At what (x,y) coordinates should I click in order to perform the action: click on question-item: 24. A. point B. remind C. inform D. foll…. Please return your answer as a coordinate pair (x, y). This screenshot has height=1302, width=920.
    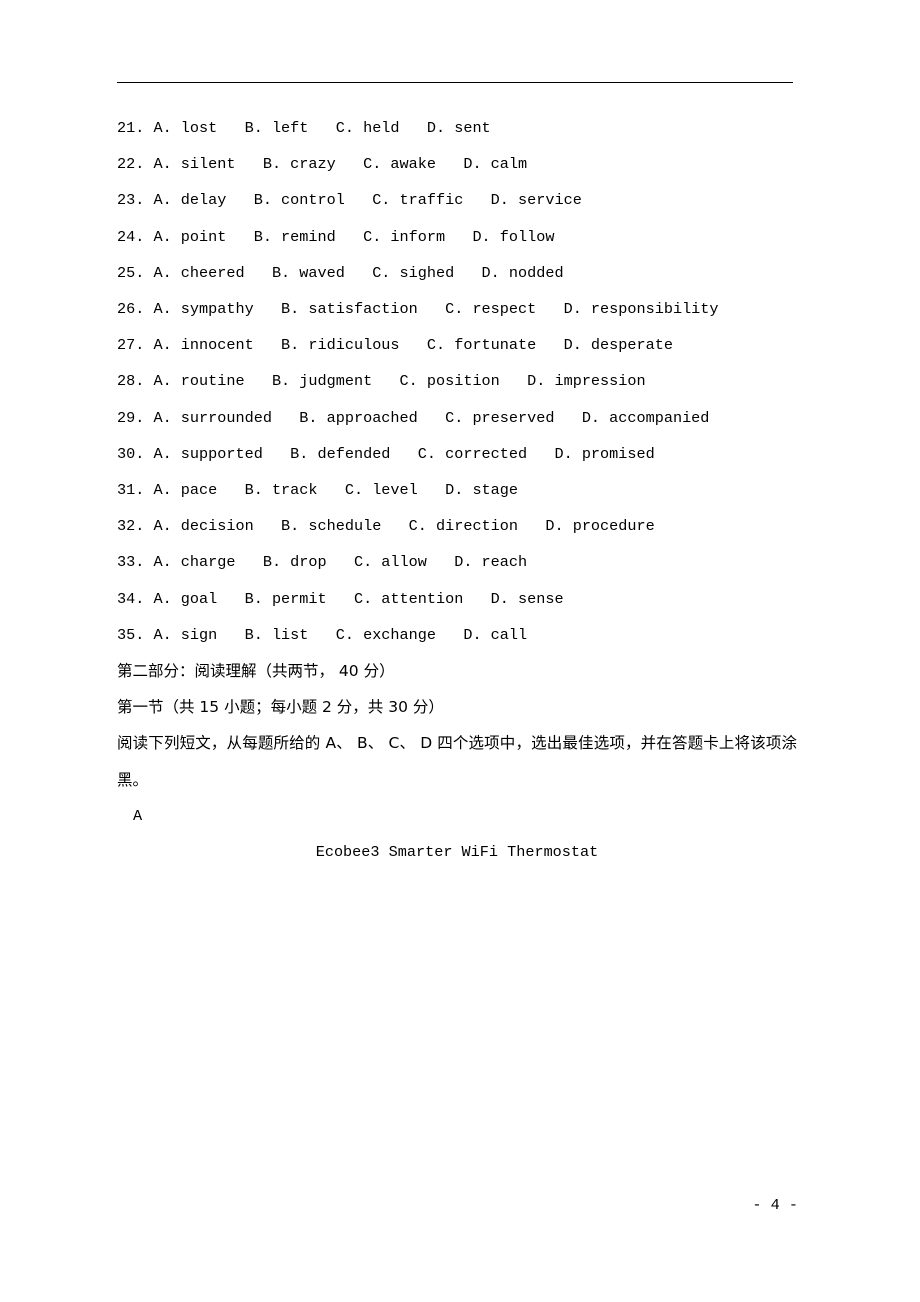
    Looking at the image, I should click on (336, 236).